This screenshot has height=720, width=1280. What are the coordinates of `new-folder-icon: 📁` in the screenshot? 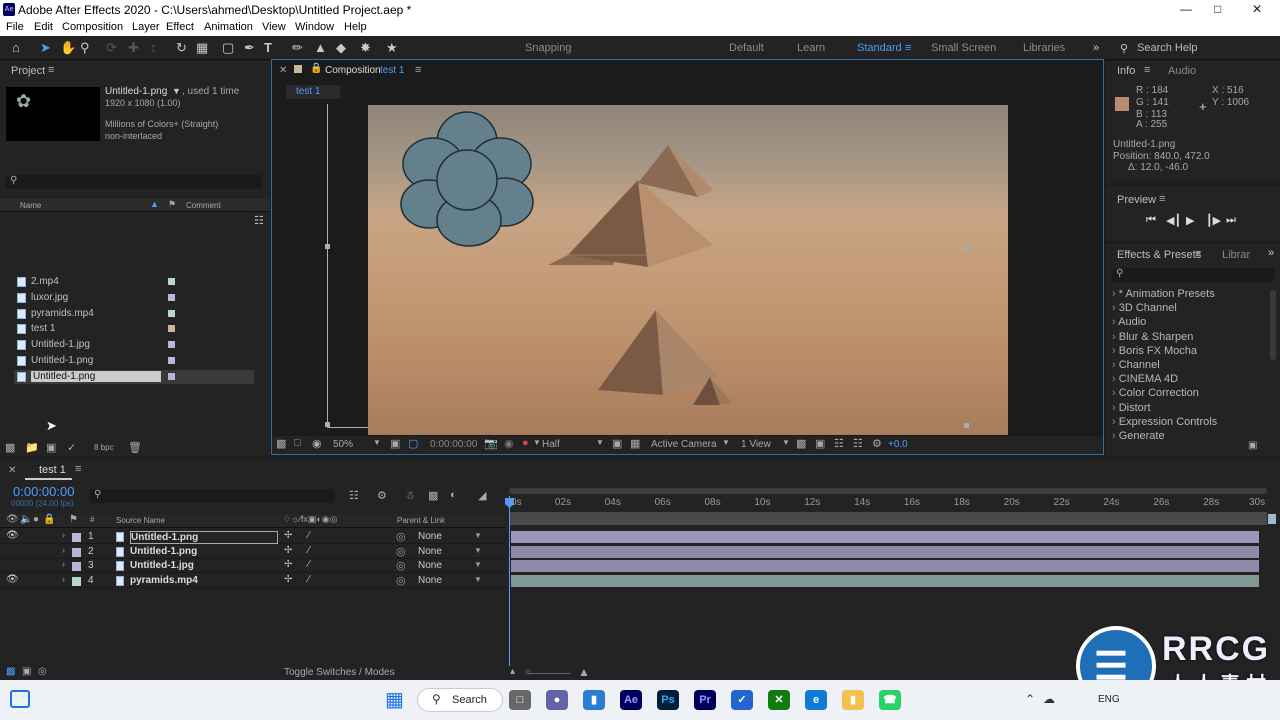 It's located at (32, 447).